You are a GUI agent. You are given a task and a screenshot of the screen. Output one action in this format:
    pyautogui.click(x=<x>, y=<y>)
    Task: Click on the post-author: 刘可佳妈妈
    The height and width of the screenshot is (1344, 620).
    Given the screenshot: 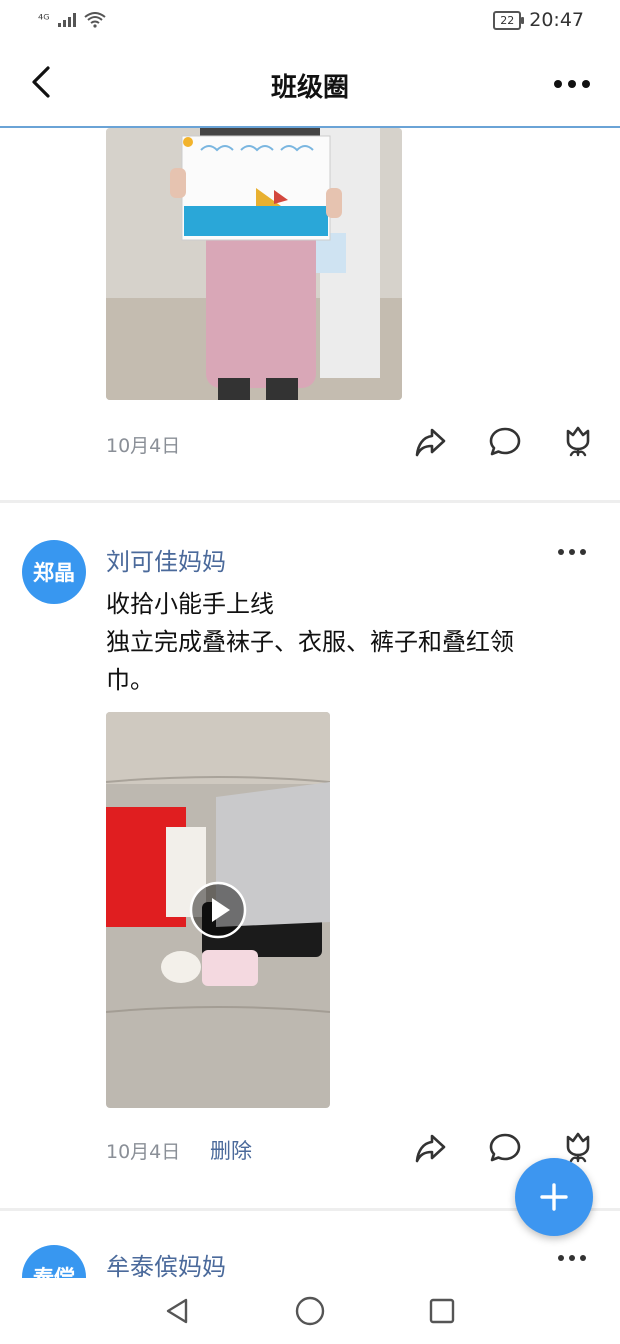 What is the action you would take?
    pyautogui.click(x=166, y=559)
    